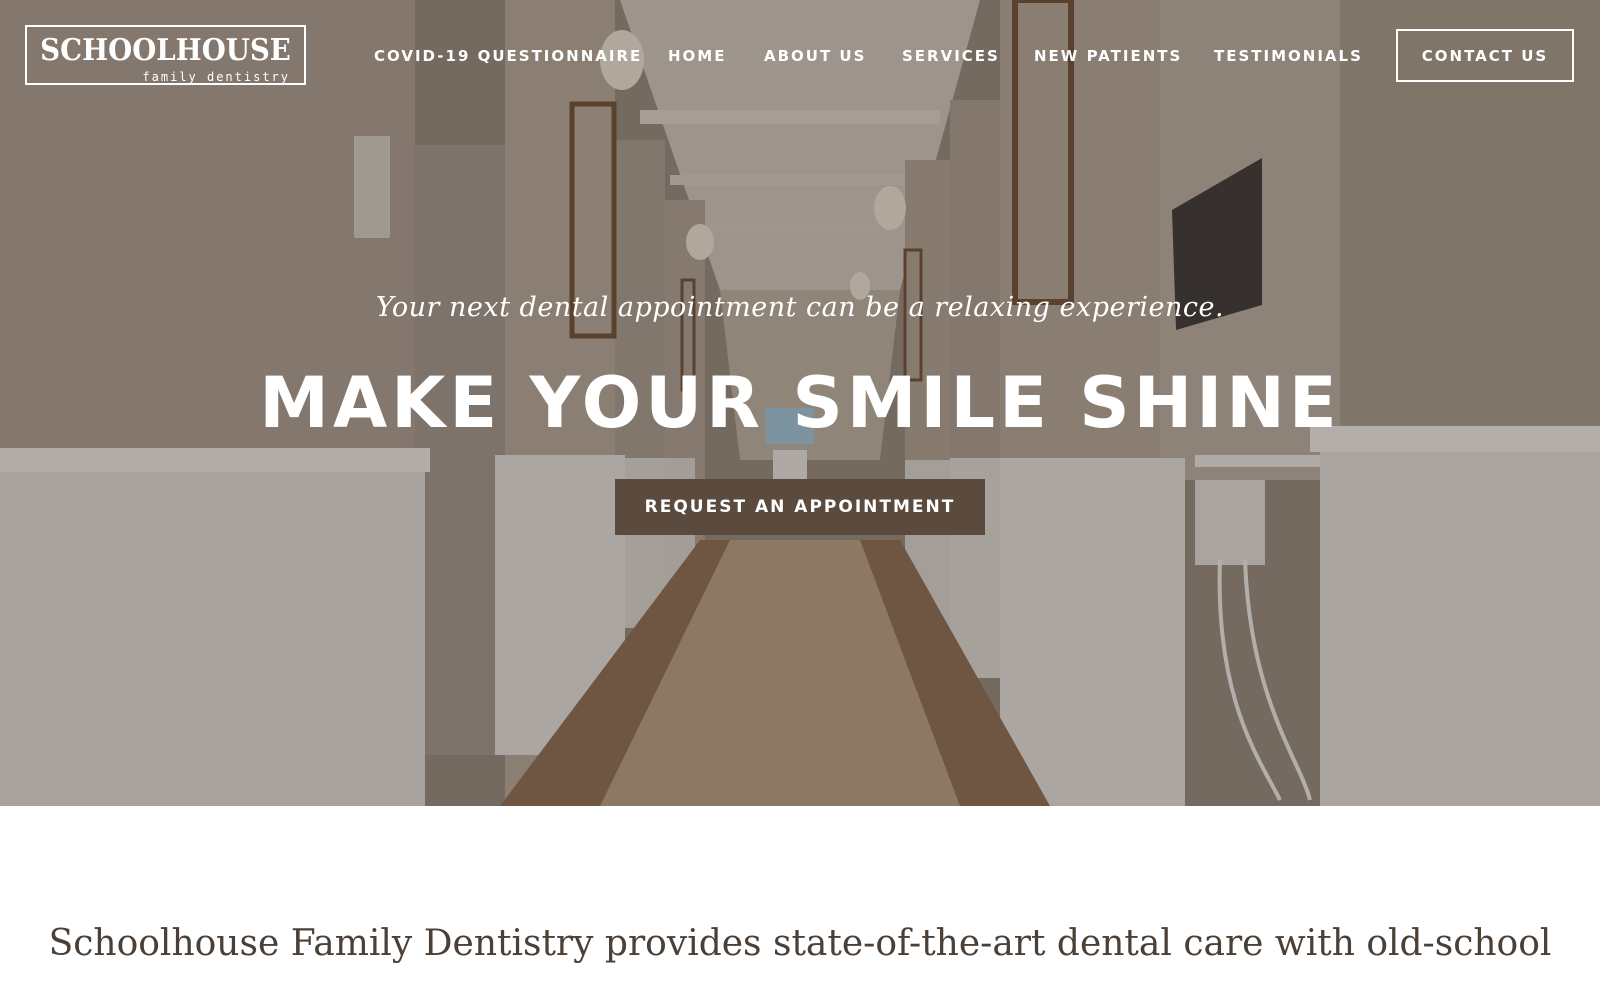  What do you see at coordinates (1288, 56) in the screenshot?
I see `nav-item-testimonials: TESTIMONIALS` at bounding box center [1288, 56].